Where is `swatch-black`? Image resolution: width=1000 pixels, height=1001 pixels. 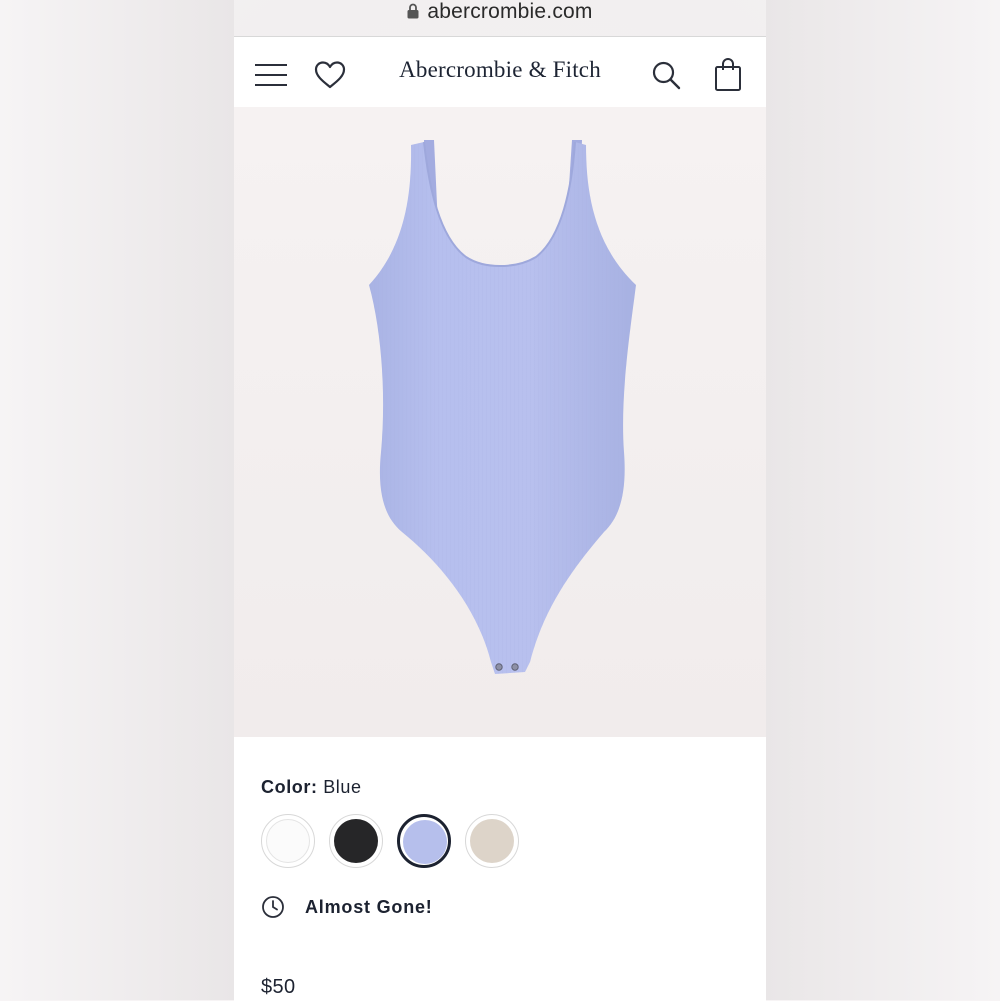
swatch-black is located at coordinates (356, 841).